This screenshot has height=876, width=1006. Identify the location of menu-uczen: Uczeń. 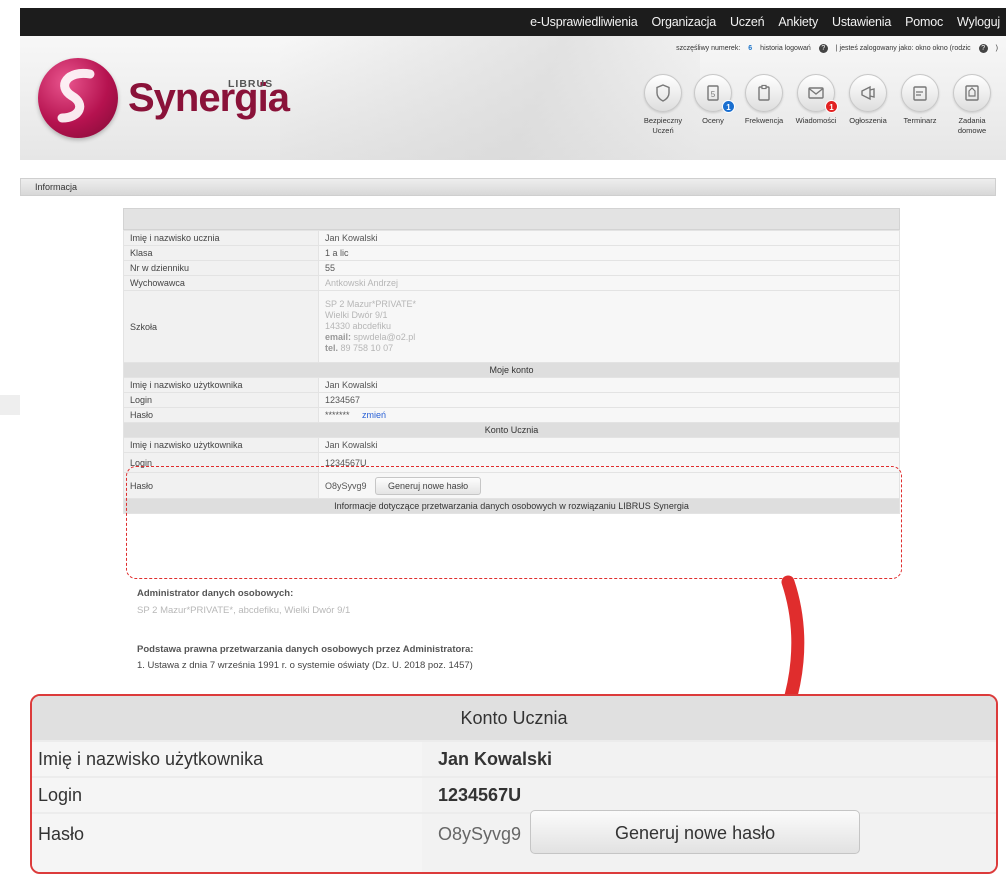
(747, 22).